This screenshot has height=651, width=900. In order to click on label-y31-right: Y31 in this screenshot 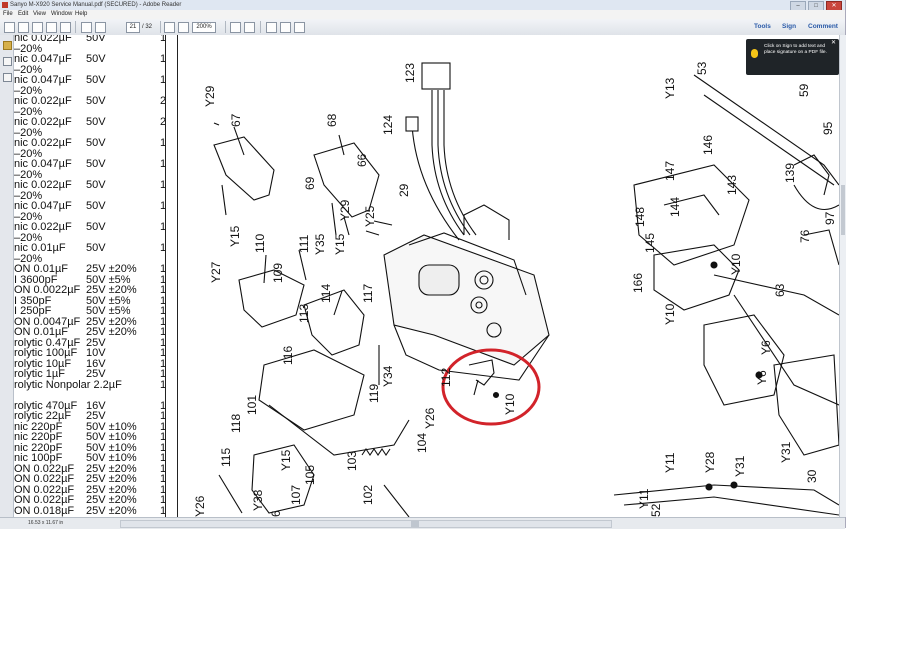, I will do `click(786, 452)`.